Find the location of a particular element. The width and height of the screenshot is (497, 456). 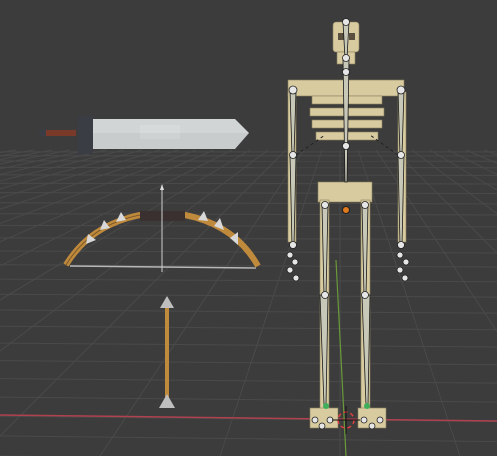

bow-top-tip is located at coordinates (162, 187).